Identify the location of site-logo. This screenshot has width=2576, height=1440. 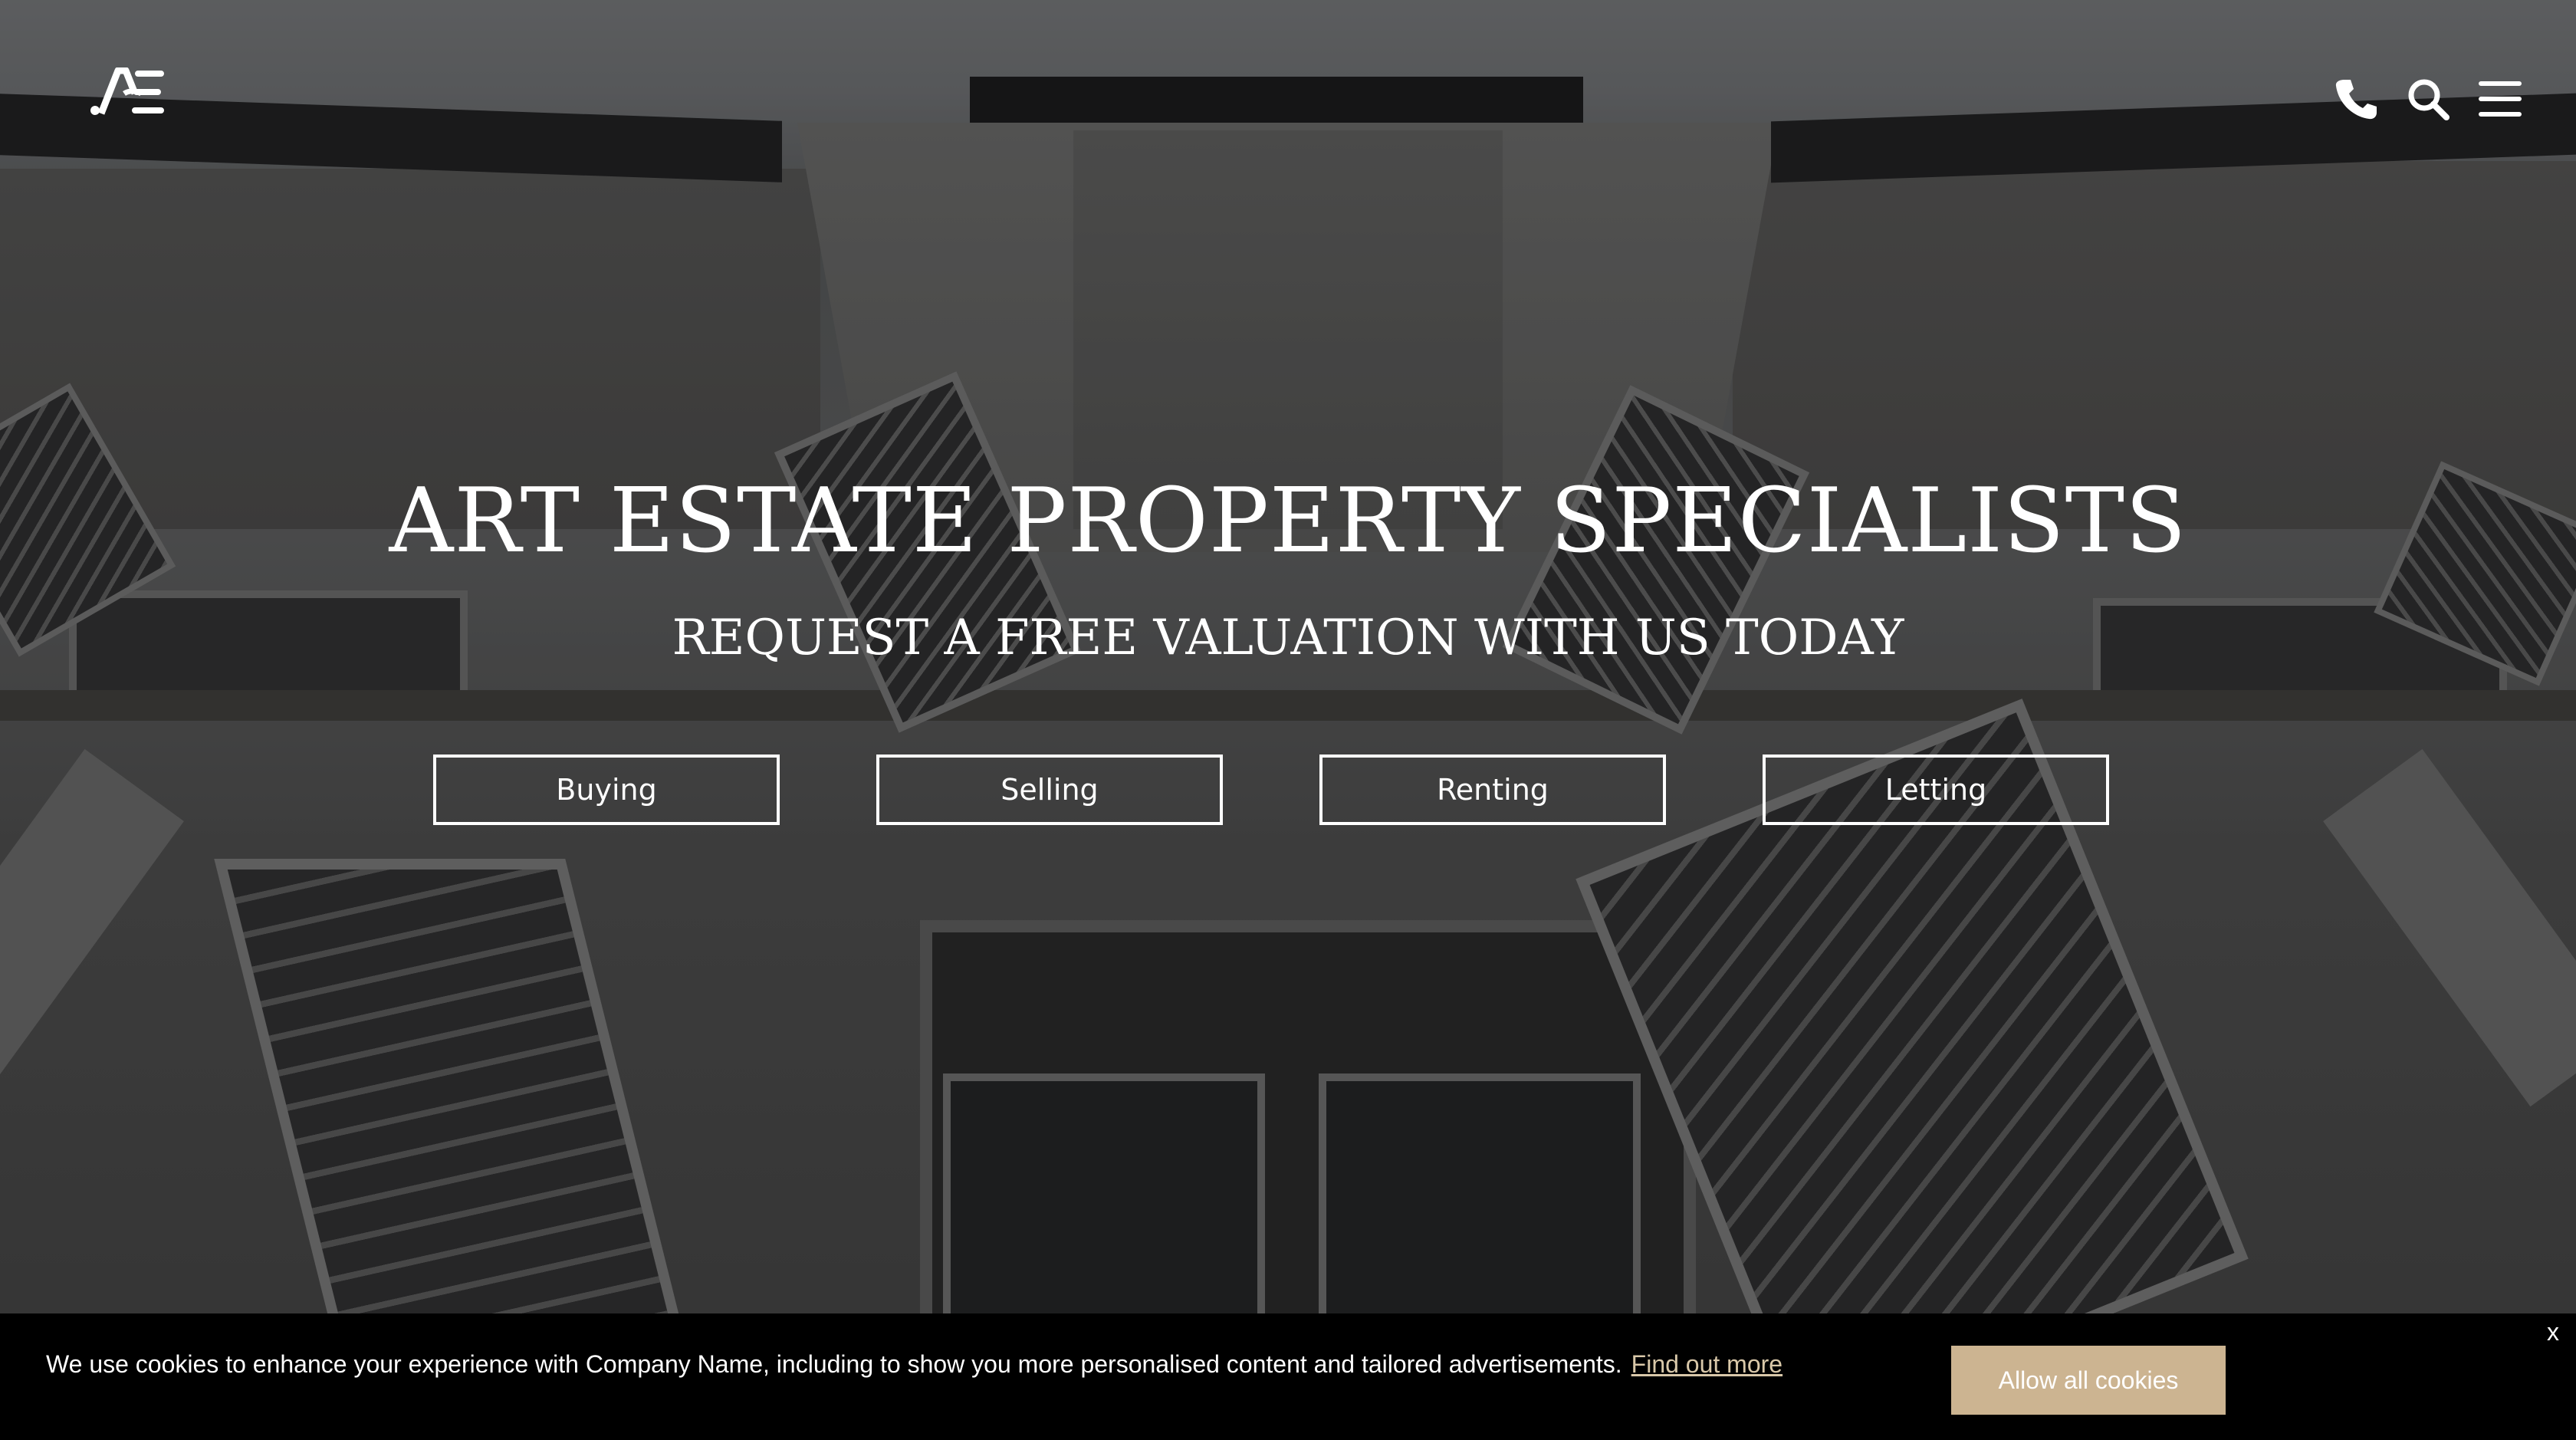
(127, 92).